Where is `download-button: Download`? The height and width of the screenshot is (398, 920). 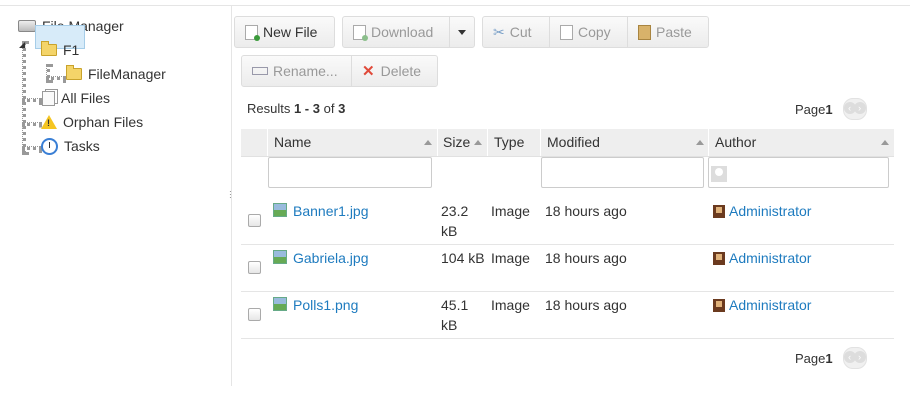 download-button: Download is located at coordinates (396, 32).